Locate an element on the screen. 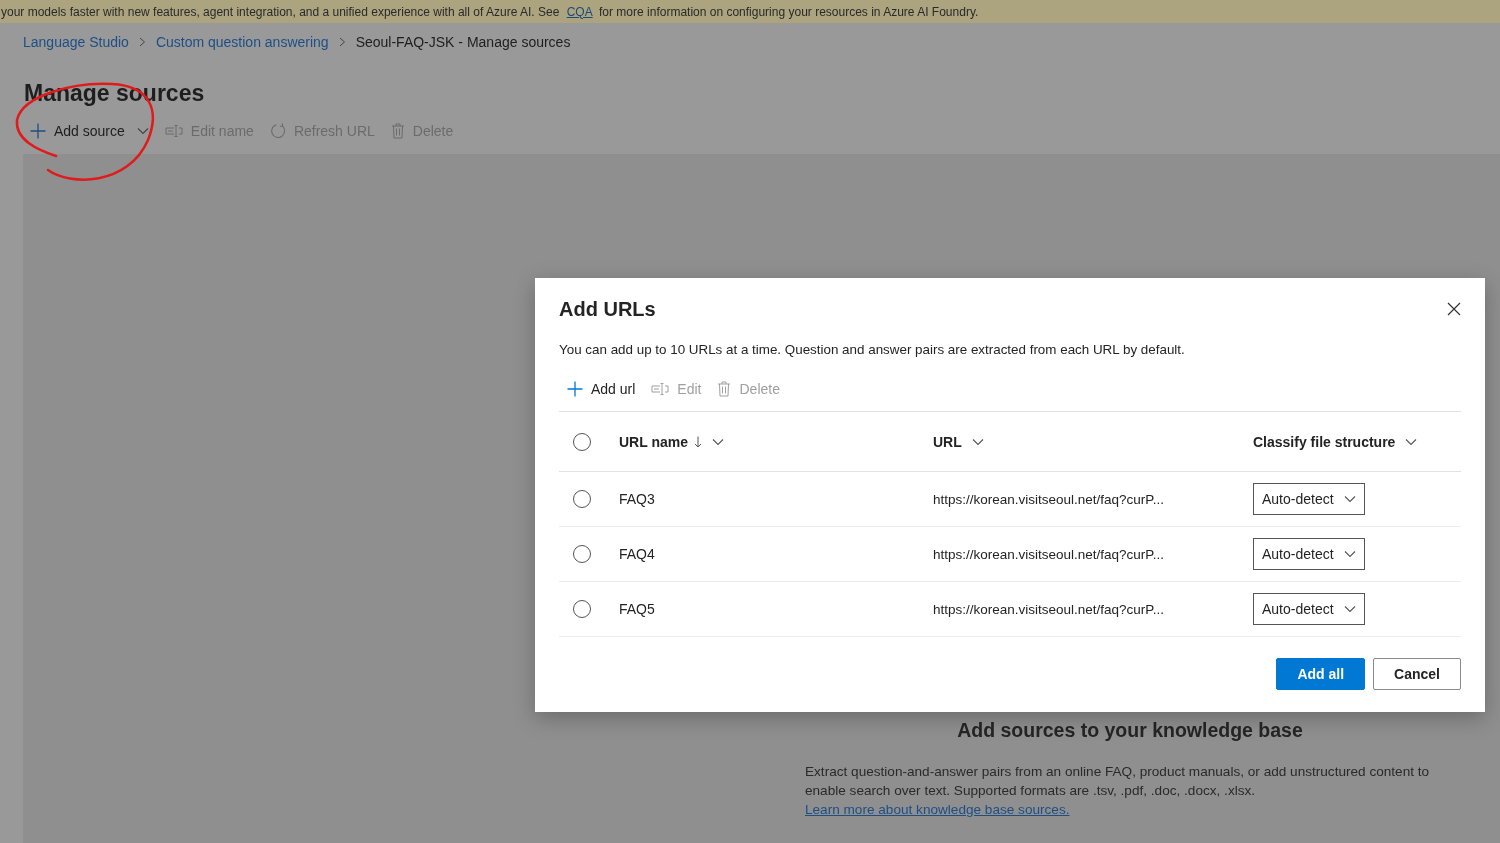  add-all-button: Add all is located at coordinates (1321, 674).